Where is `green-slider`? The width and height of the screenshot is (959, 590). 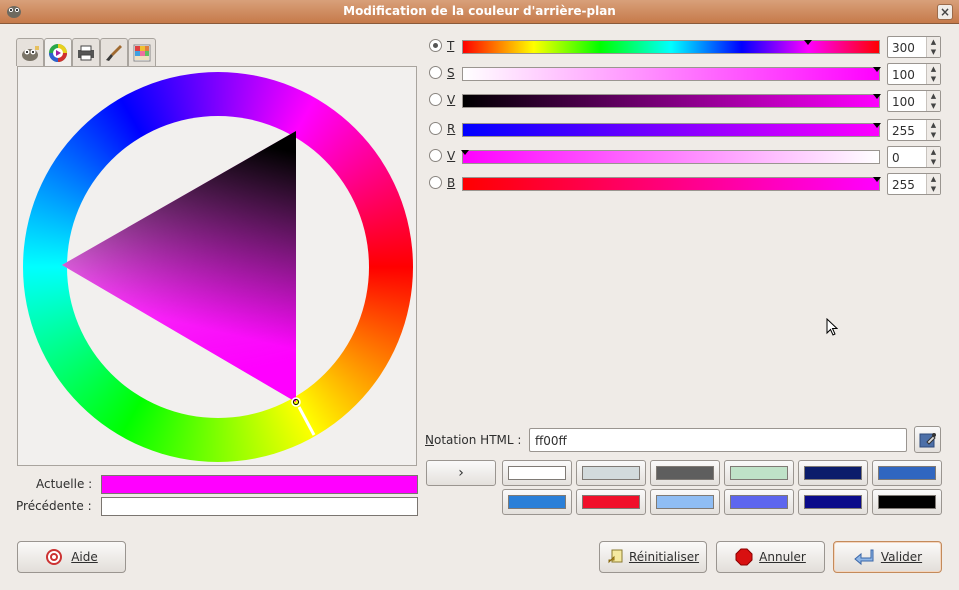 green-slider is located at coordinates (670, 157).